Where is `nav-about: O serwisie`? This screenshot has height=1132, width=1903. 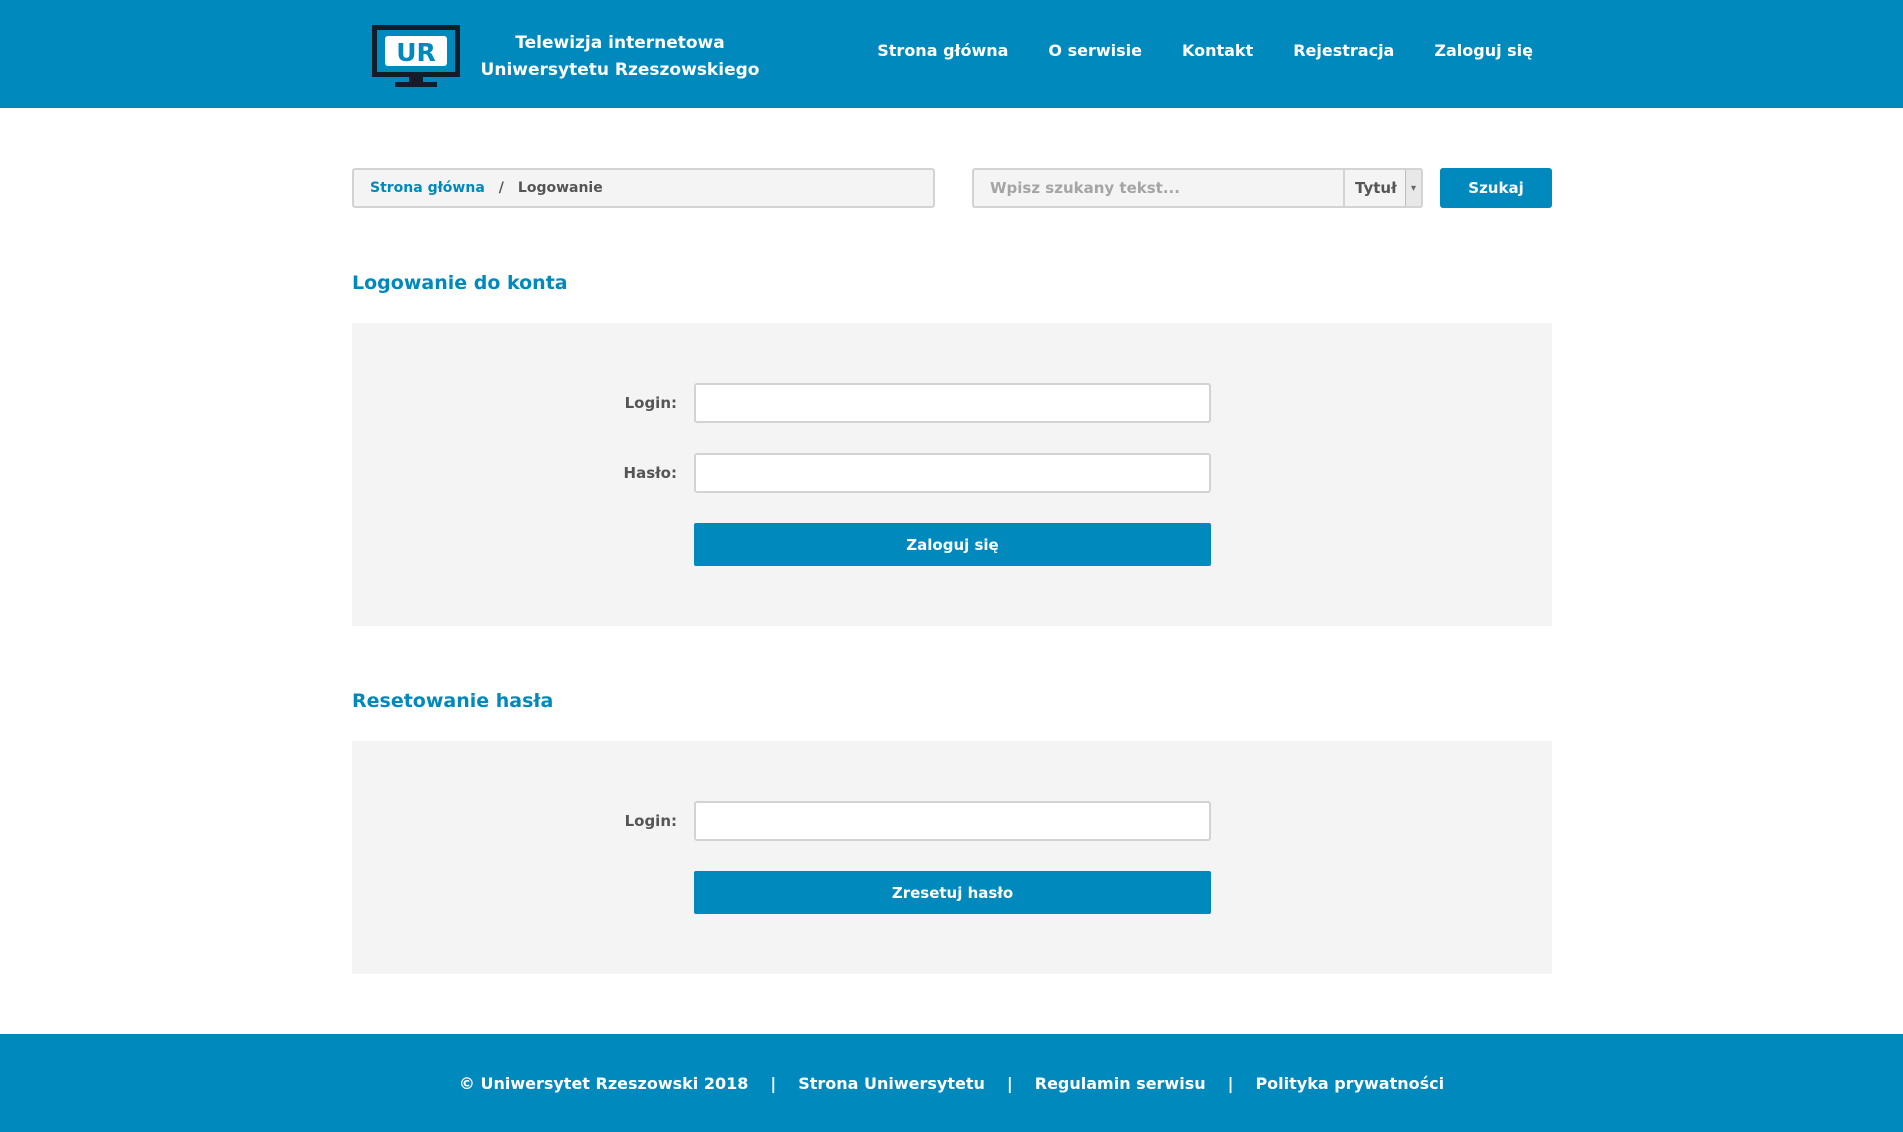
nav-about: O serwisie is located at coordinates (1095, 50).